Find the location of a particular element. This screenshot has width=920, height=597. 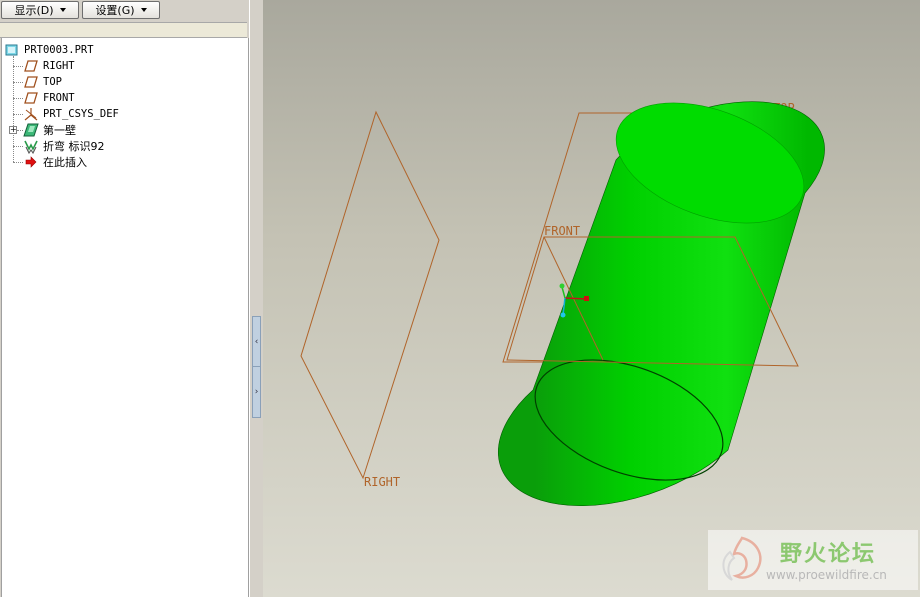

tree-item-csys: PRT_CSYS_DEF is located at coordinates (71, 114).